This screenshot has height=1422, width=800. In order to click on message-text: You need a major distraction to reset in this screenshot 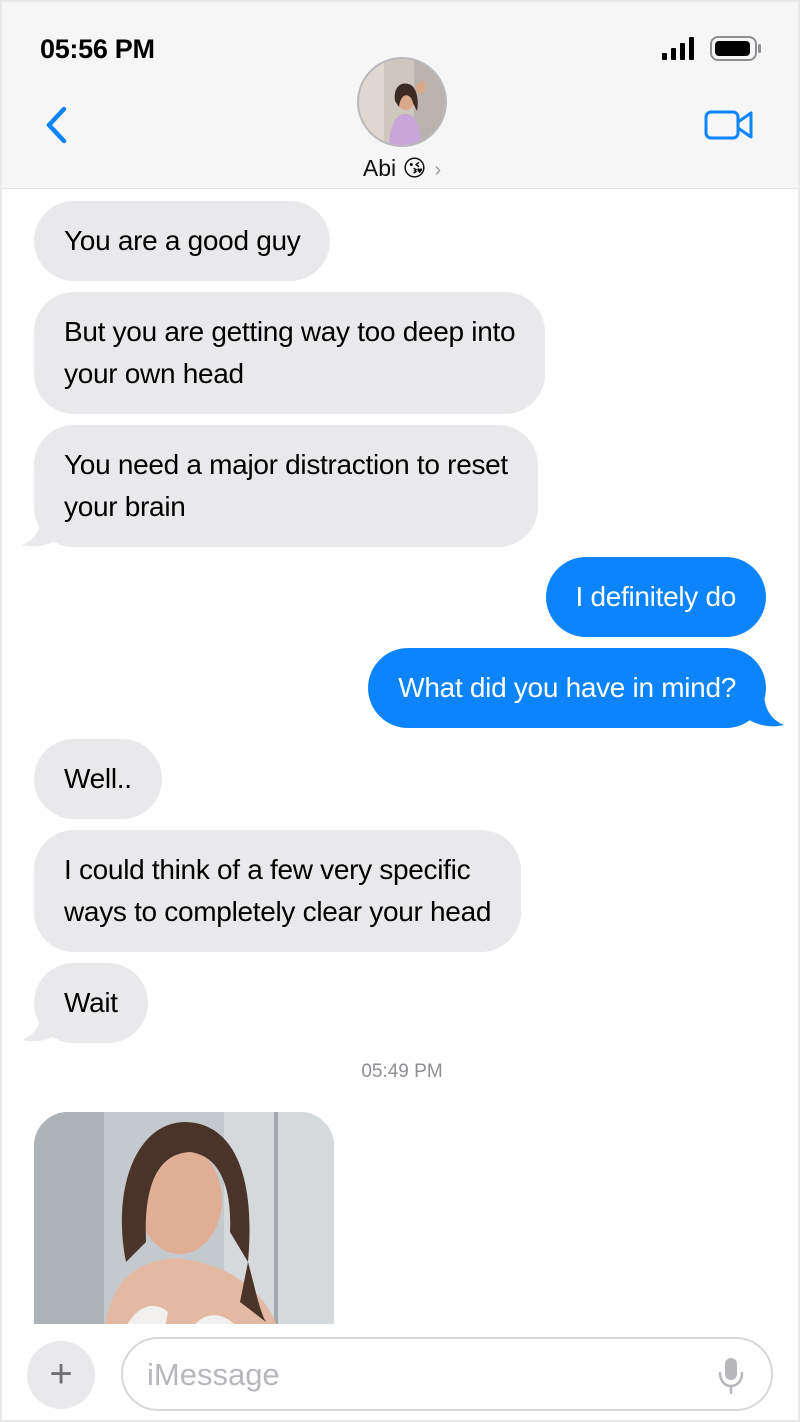, I will do `click(286, 464)`.